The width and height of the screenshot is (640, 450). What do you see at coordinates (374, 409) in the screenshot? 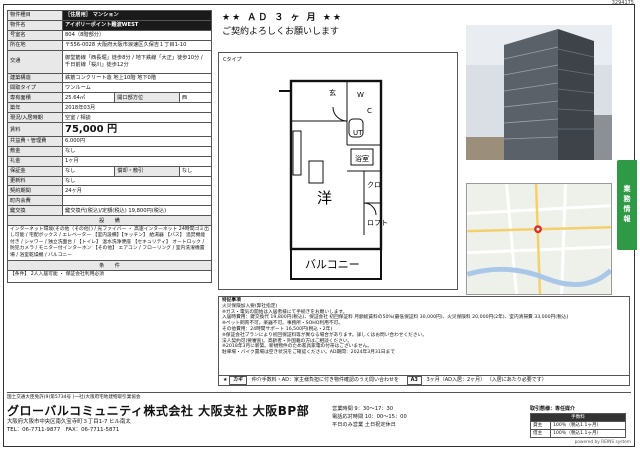
I see `hours-value: 9：30～17：30` at bounding box center [374, 409].